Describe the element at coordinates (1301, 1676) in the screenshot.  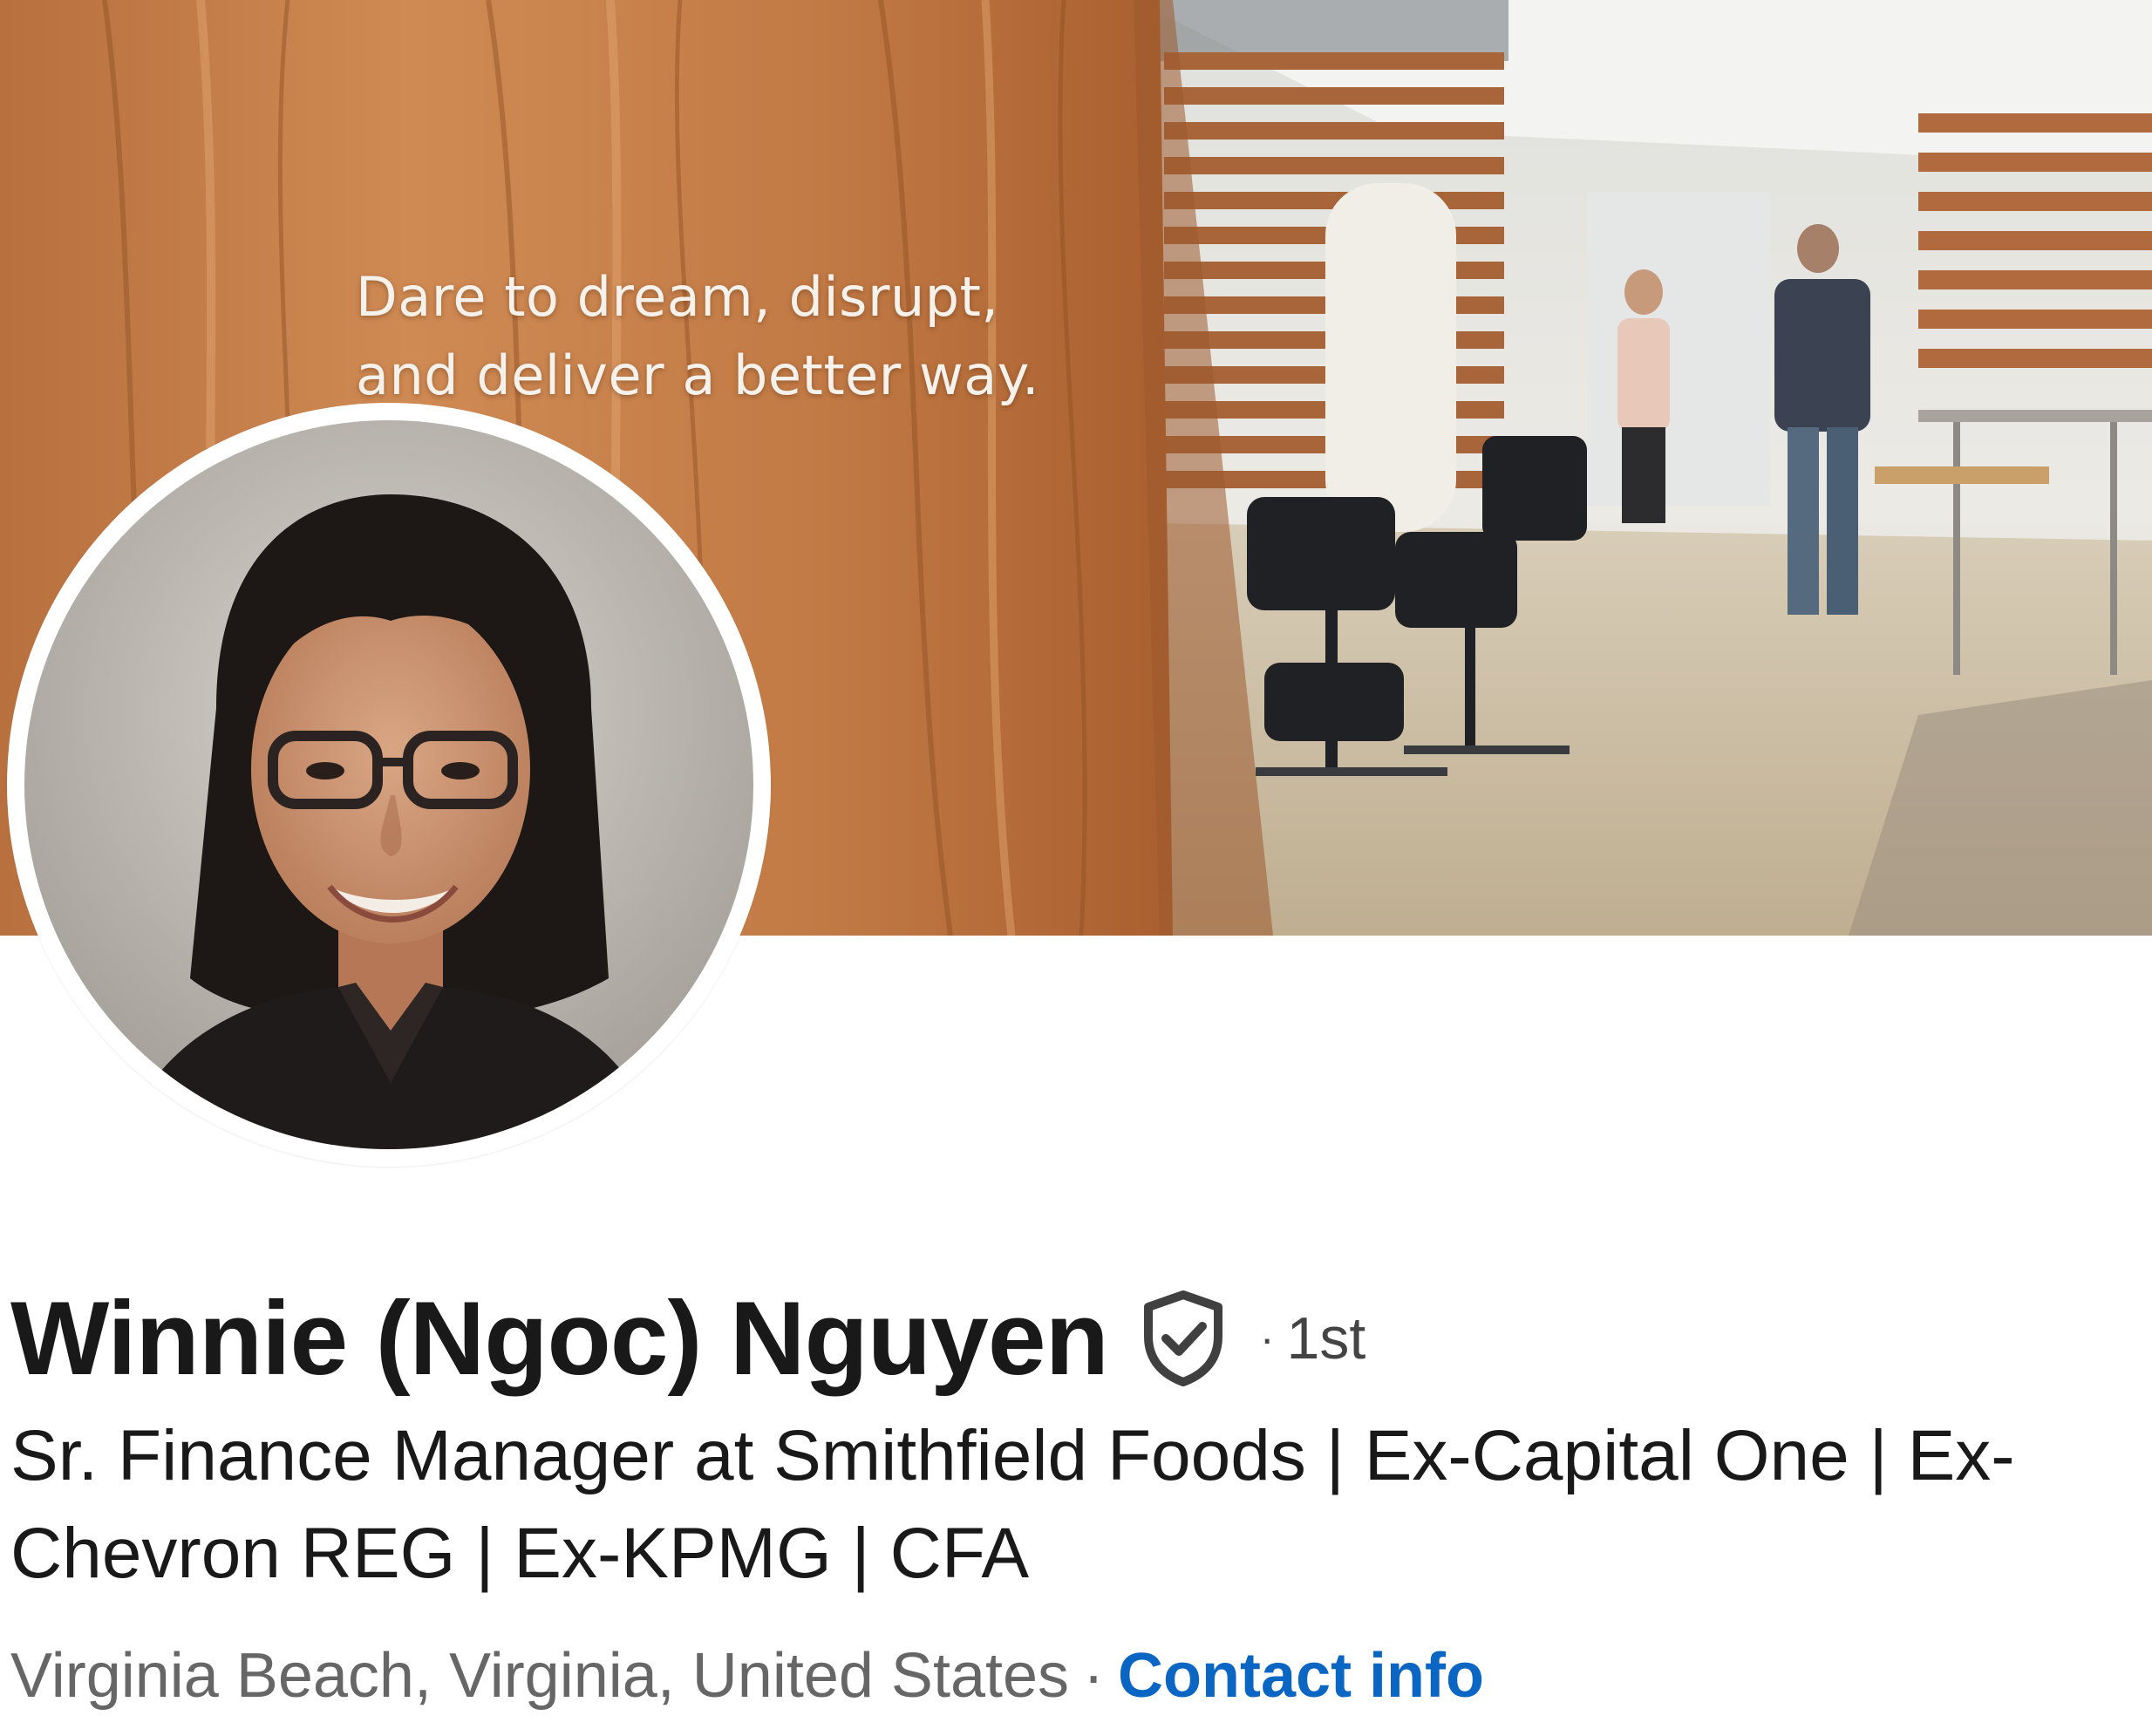
I see `contact-info-link: Contact info` at that location.